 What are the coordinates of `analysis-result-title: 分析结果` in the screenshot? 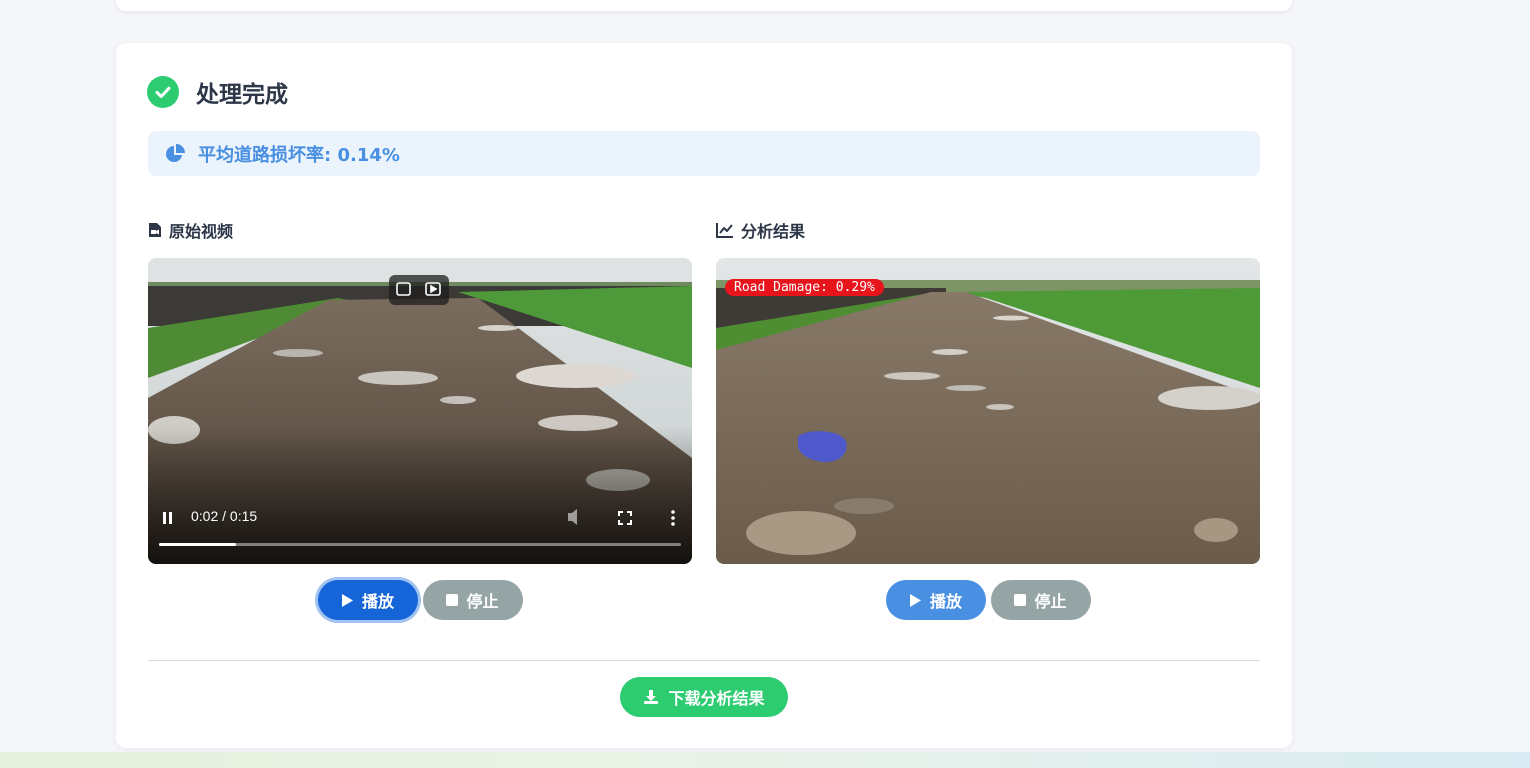 It's located at (773, 231).